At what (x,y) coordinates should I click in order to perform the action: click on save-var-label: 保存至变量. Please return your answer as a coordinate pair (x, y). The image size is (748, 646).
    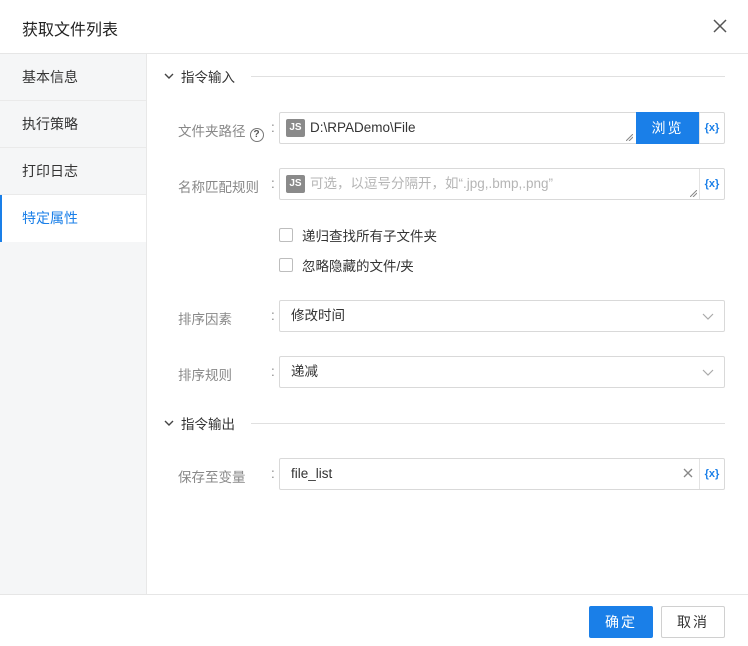
    Looking at the image, I should click on (212, 477).